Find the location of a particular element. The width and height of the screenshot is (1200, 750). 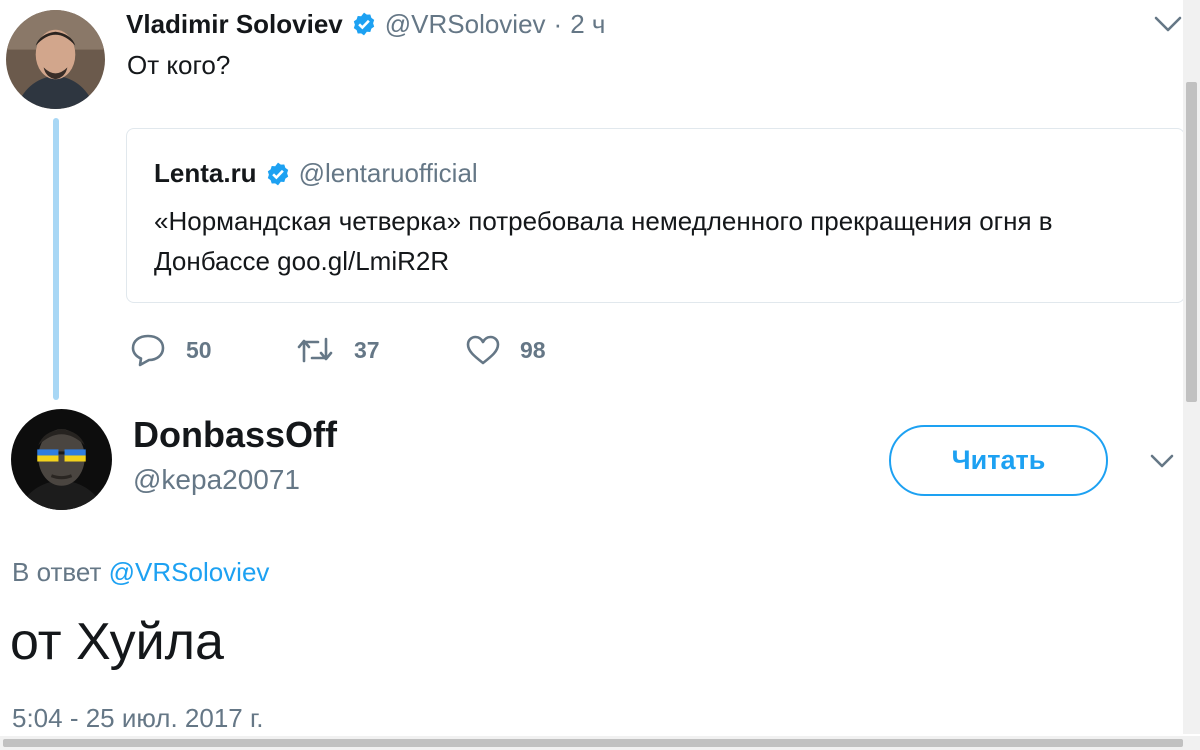

reply-context: В ответ @VRSoloviev is located at coordinates (140, 572).